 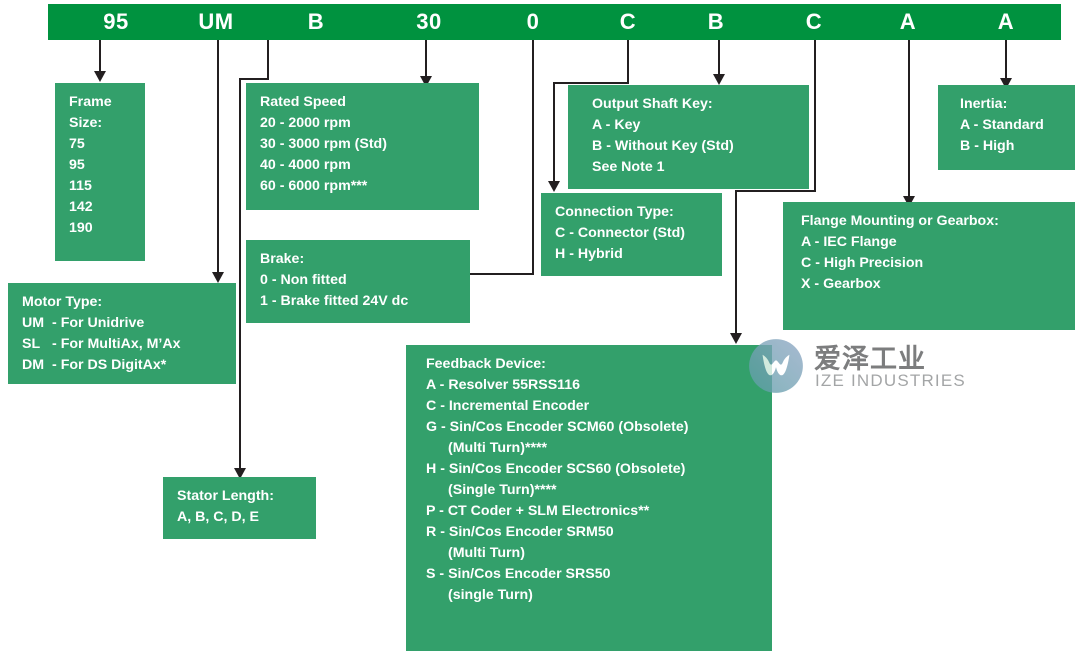 What do you see at coordinates (120, 344) in the screenshot?
I see `motor-type-text-1: For MultiAx, M’Ax` at bounding box center [120, 344].